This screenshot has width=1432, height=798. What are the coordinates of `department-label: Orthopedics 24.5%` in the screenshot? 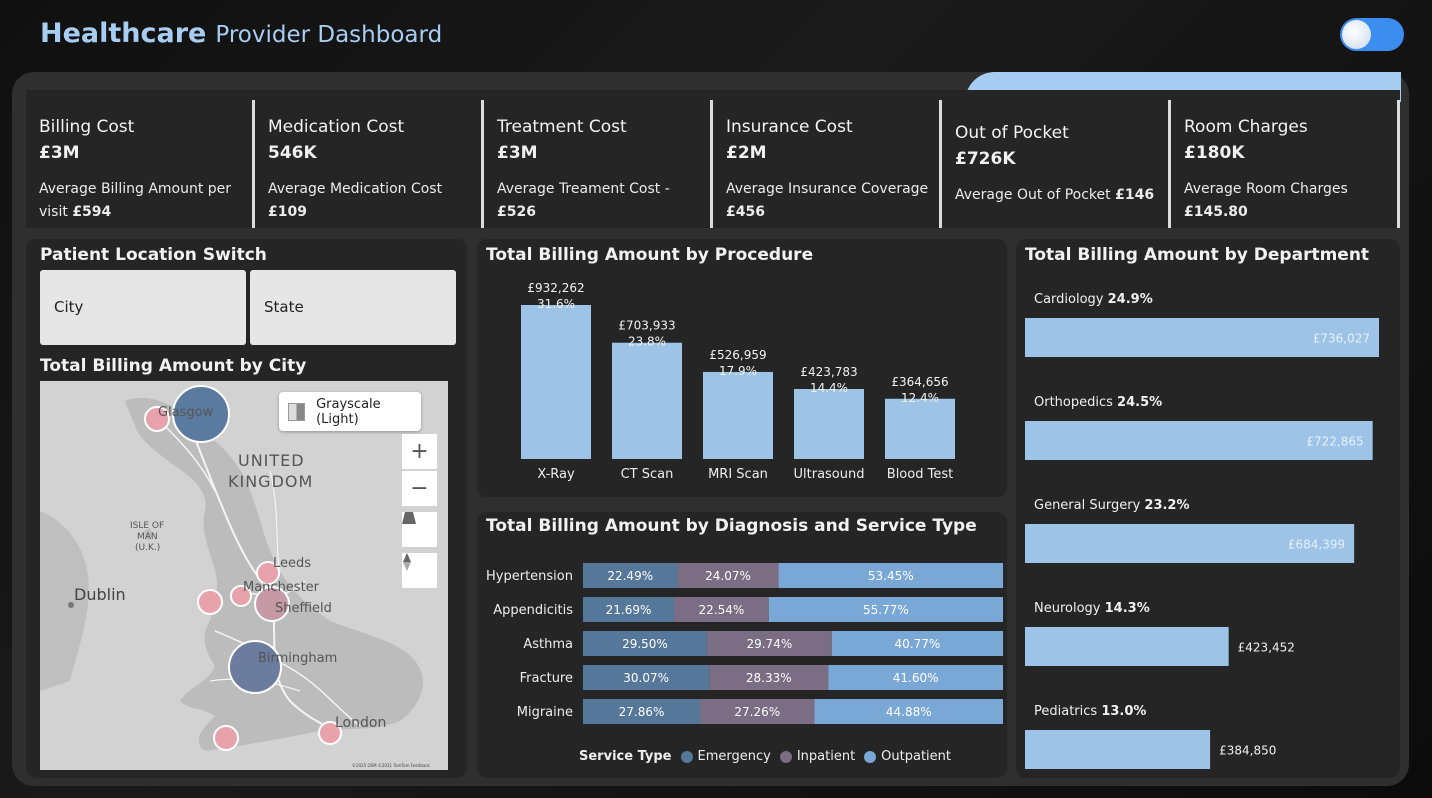 It's located at (1098, 402).